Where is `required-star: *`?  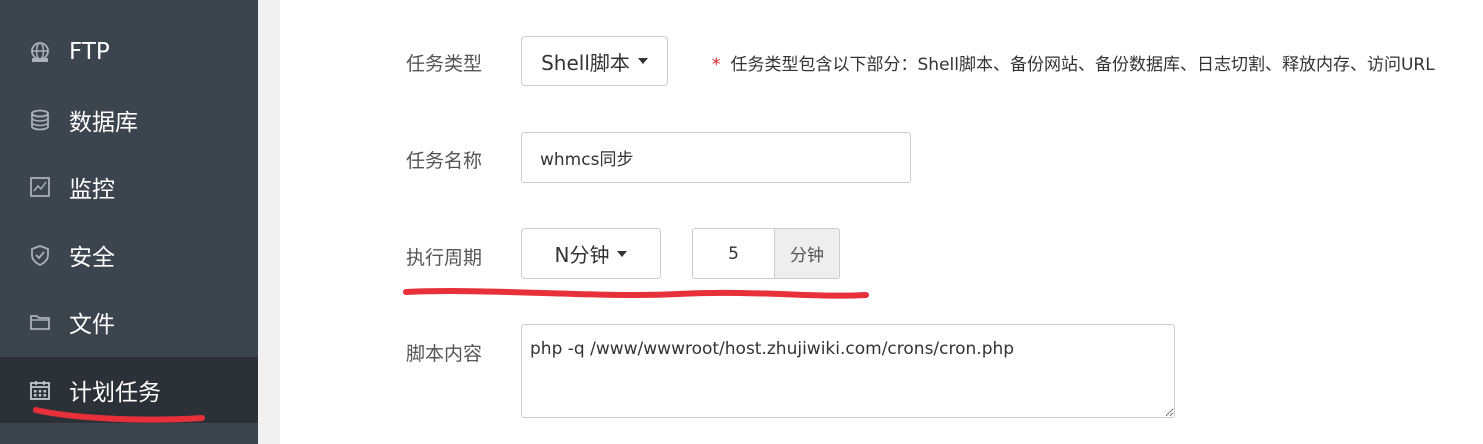 required-star: * is located at coordinates (716, 65).